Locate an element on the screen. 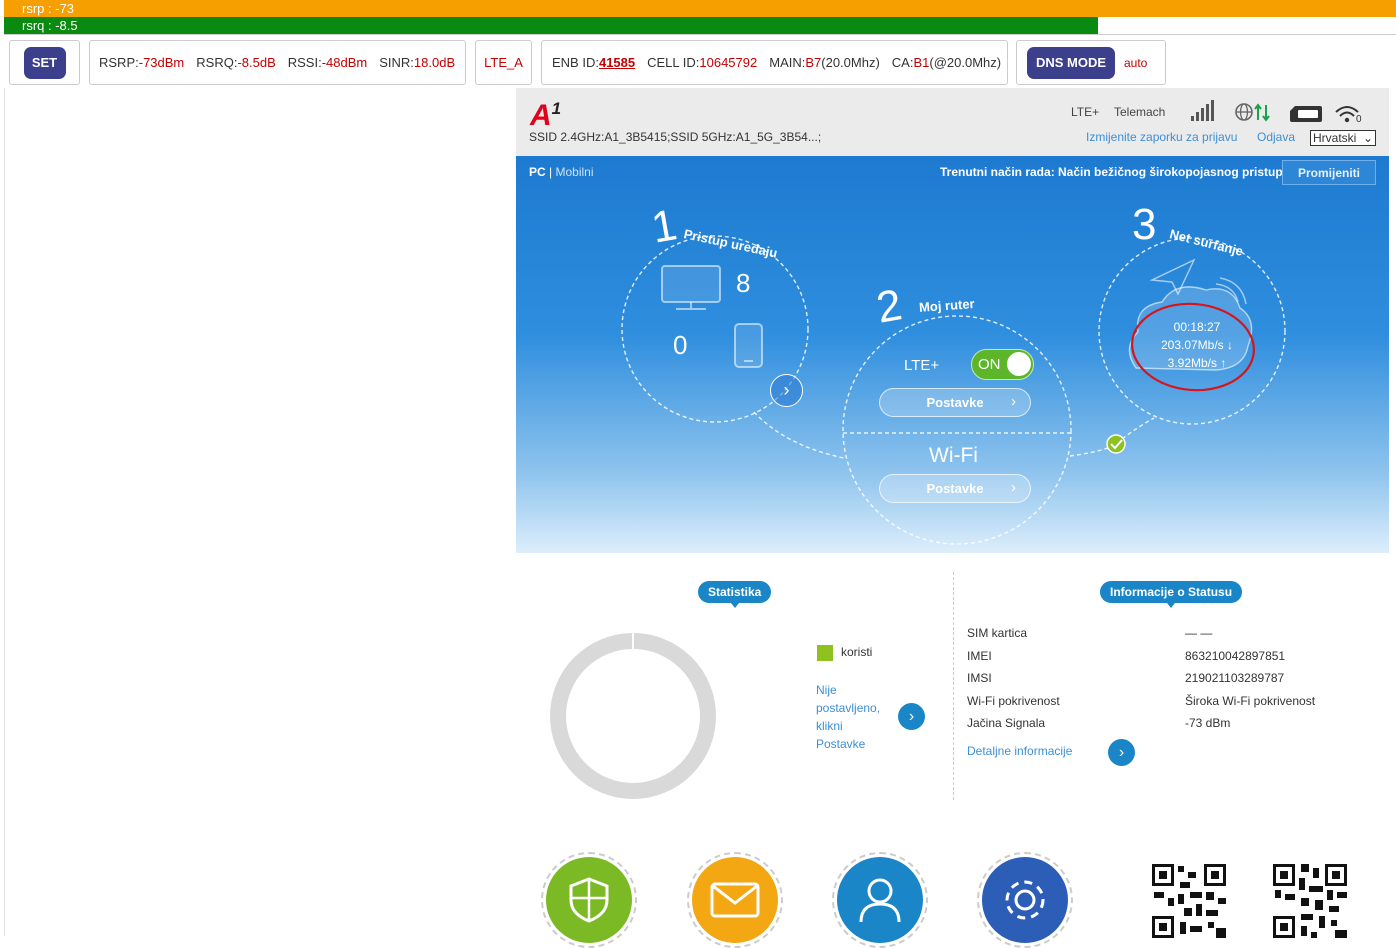  logout-link: Odjava is located at coordinates (1276, 137).